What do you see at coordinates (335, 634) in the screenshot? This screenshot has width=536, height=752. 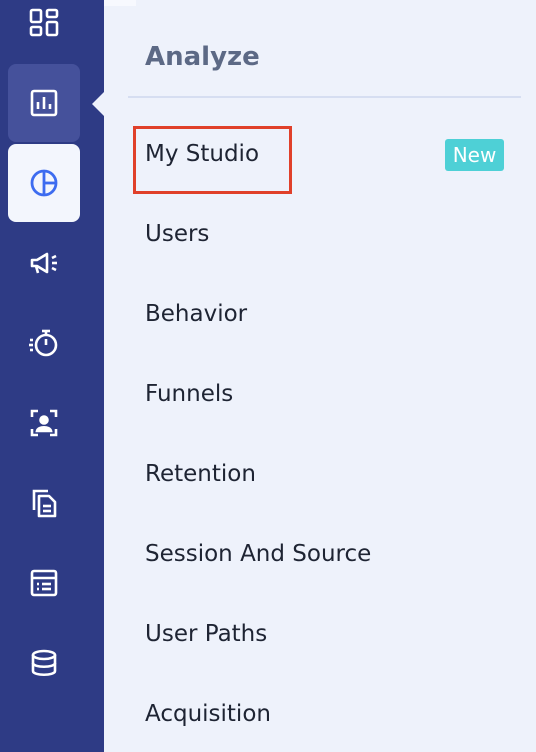 I see `menu-item-user-paths: User Paths` at bounding box center [335, 634].